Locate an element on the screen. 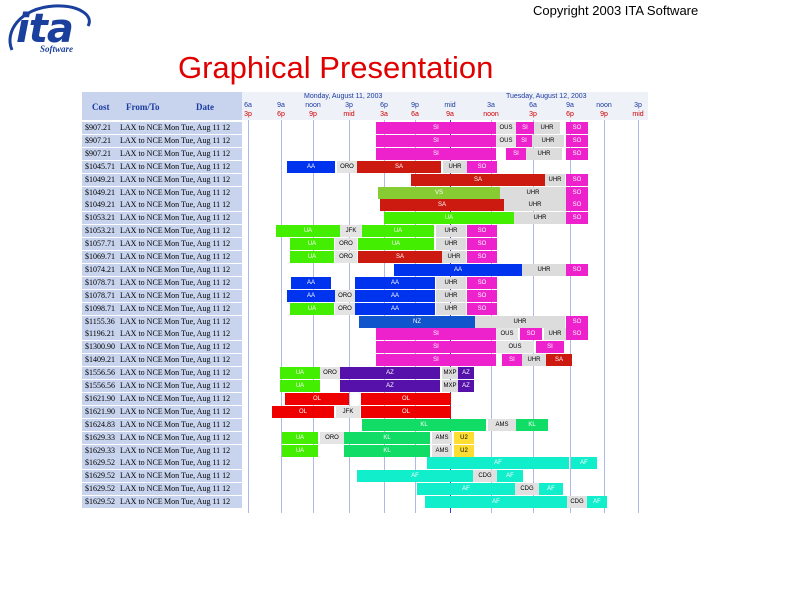 The height and width of the screenshot is (611, 792). itinerary-row: $1078.71 LAX to NCE Mon Tue, Aug 11 12 is located at coordinates (162, 282).